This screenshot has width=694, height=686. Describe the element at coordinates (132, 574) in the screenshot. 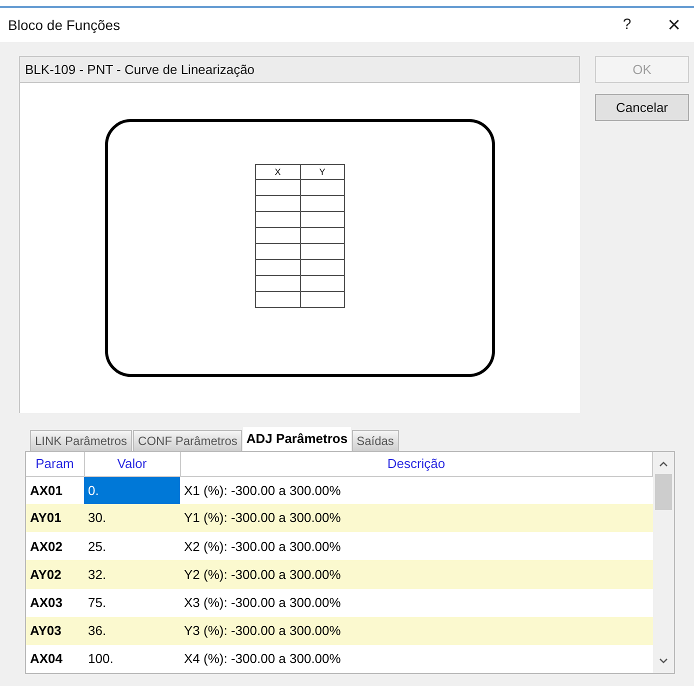

I see `value-cell: 32.` at that location.